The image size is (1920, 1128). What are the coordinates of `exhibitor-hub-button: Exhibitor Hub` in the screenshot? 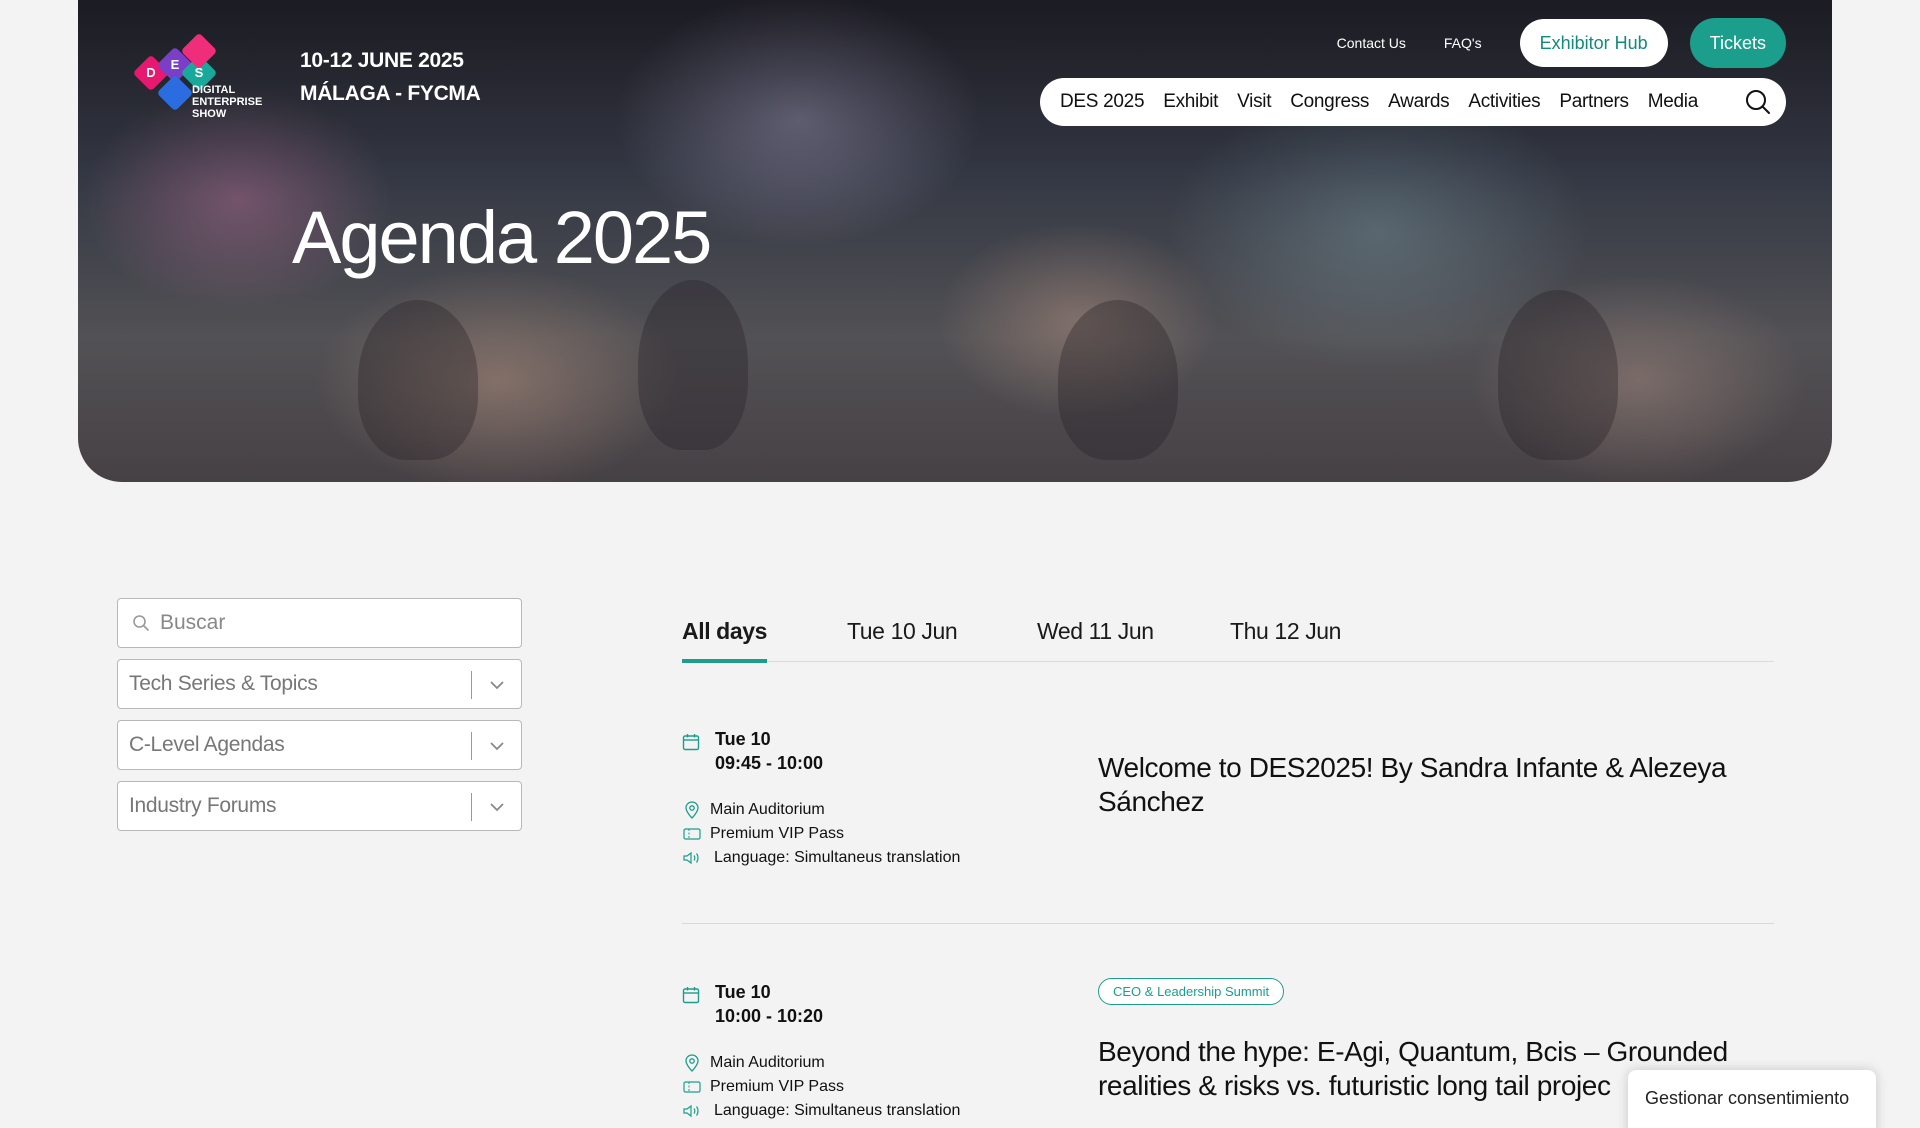 It's located at (1593, 43).